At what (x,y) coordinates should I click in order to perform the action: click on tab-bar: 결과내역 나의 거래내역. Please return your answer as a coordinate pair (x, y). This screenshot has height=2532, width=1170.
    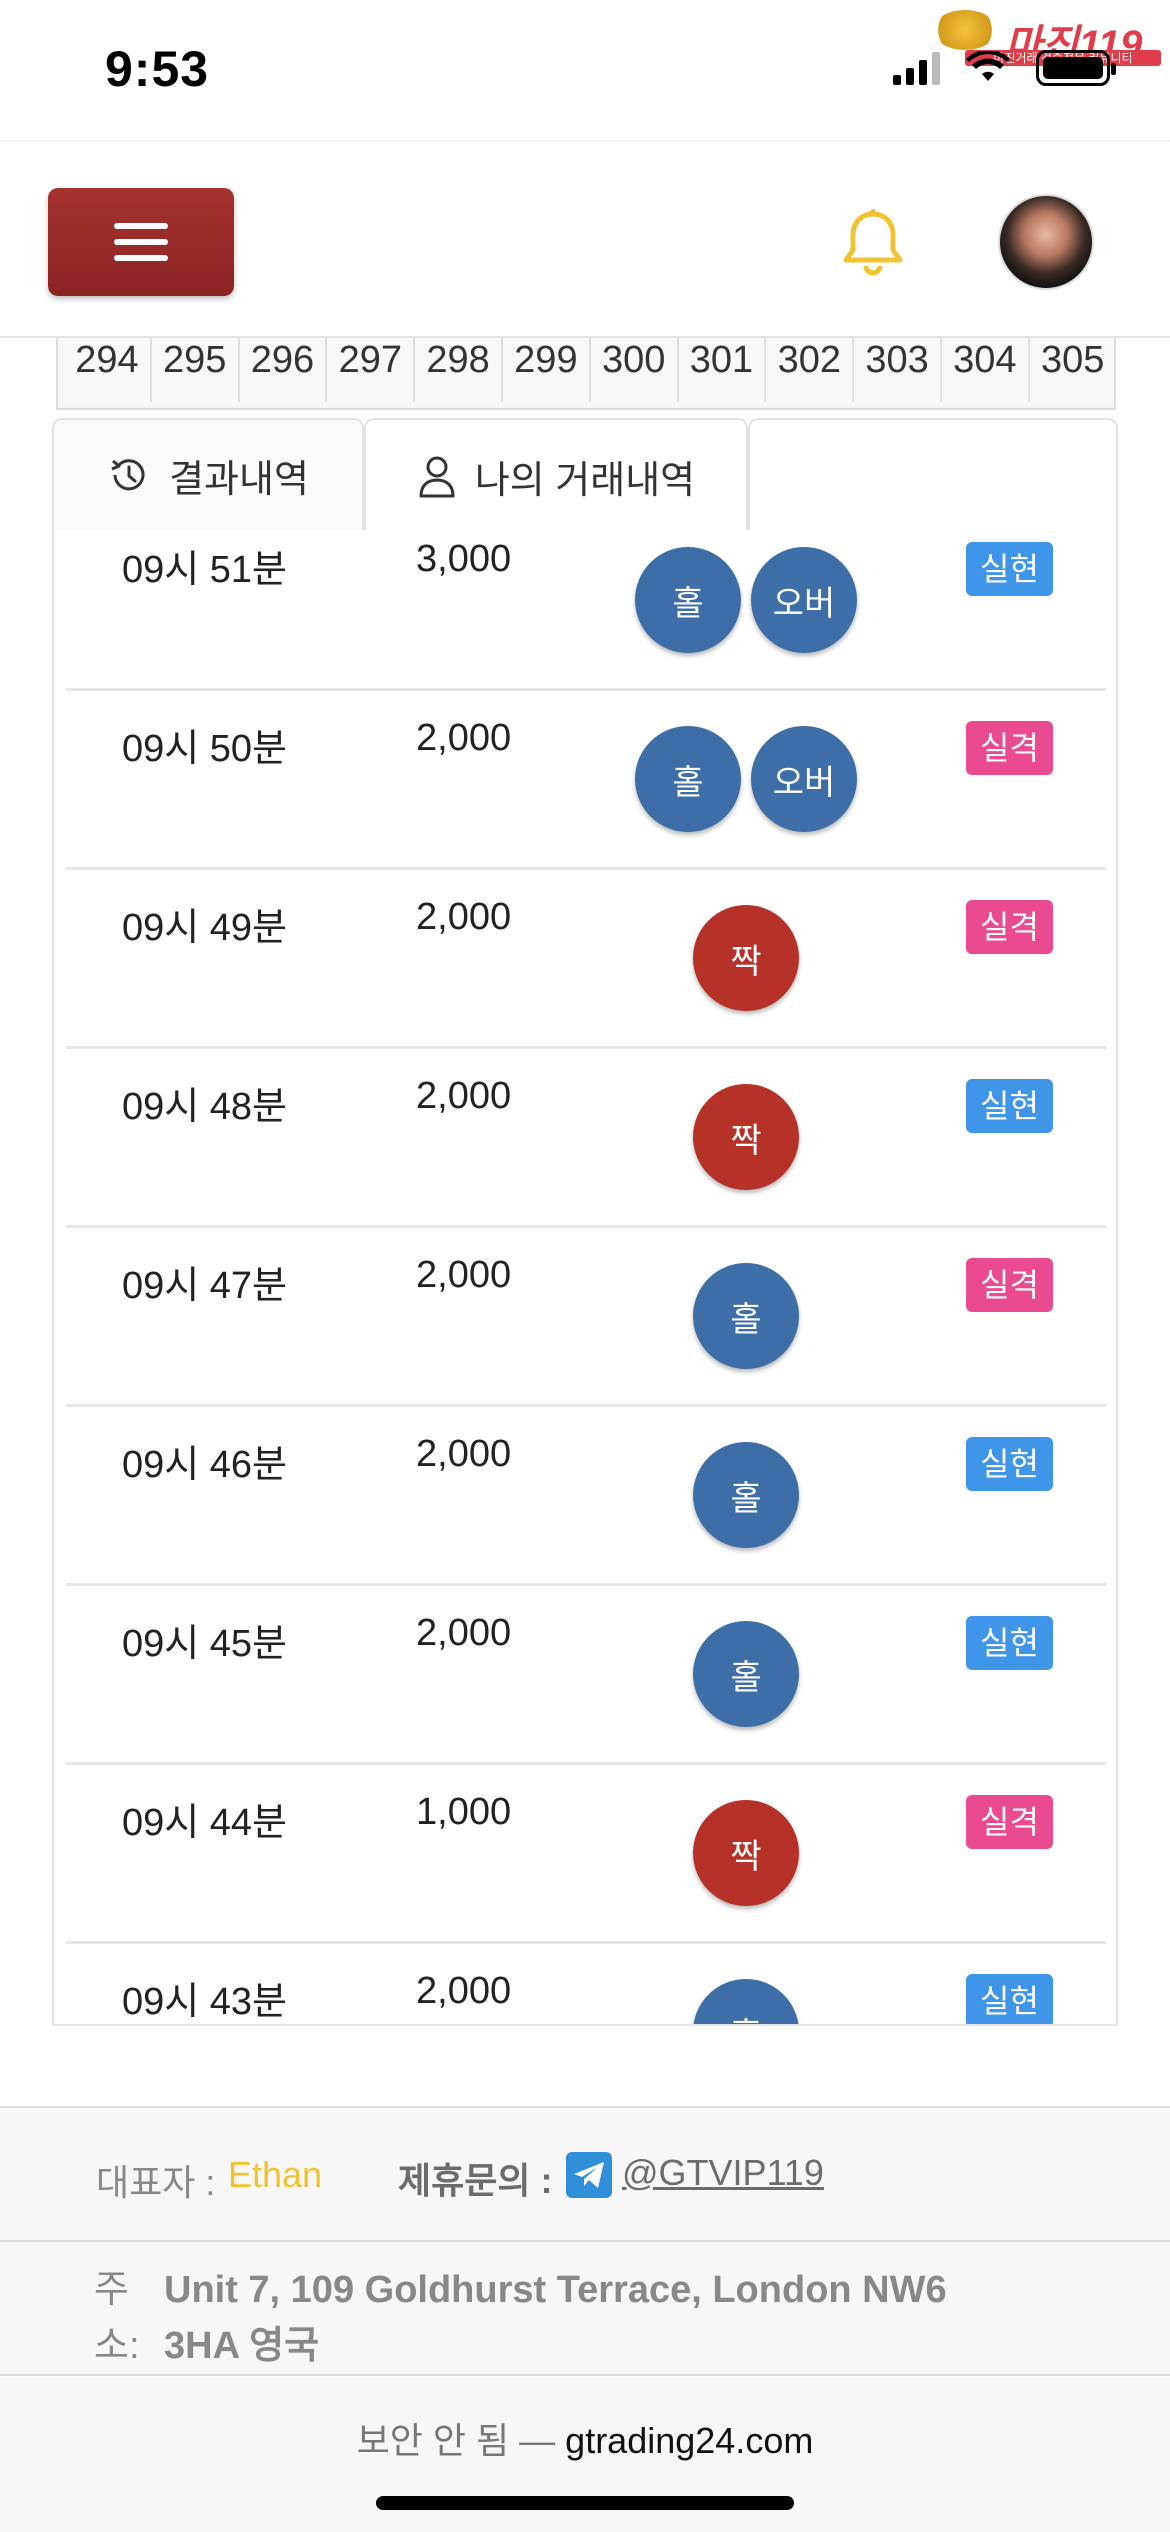
    Looking at the image, I should click on (585, 475).